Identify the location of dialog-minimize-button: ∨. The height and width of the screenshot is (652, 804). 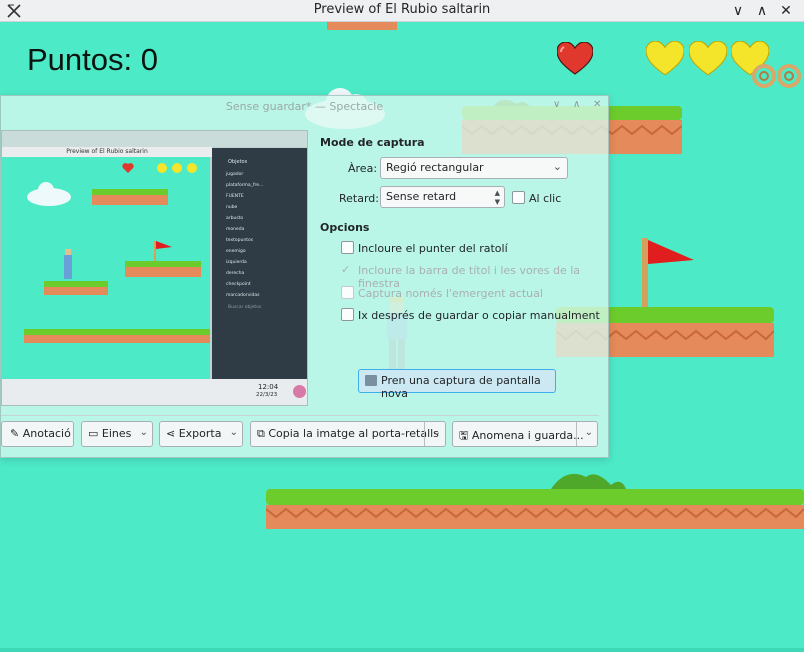
(556, 104).